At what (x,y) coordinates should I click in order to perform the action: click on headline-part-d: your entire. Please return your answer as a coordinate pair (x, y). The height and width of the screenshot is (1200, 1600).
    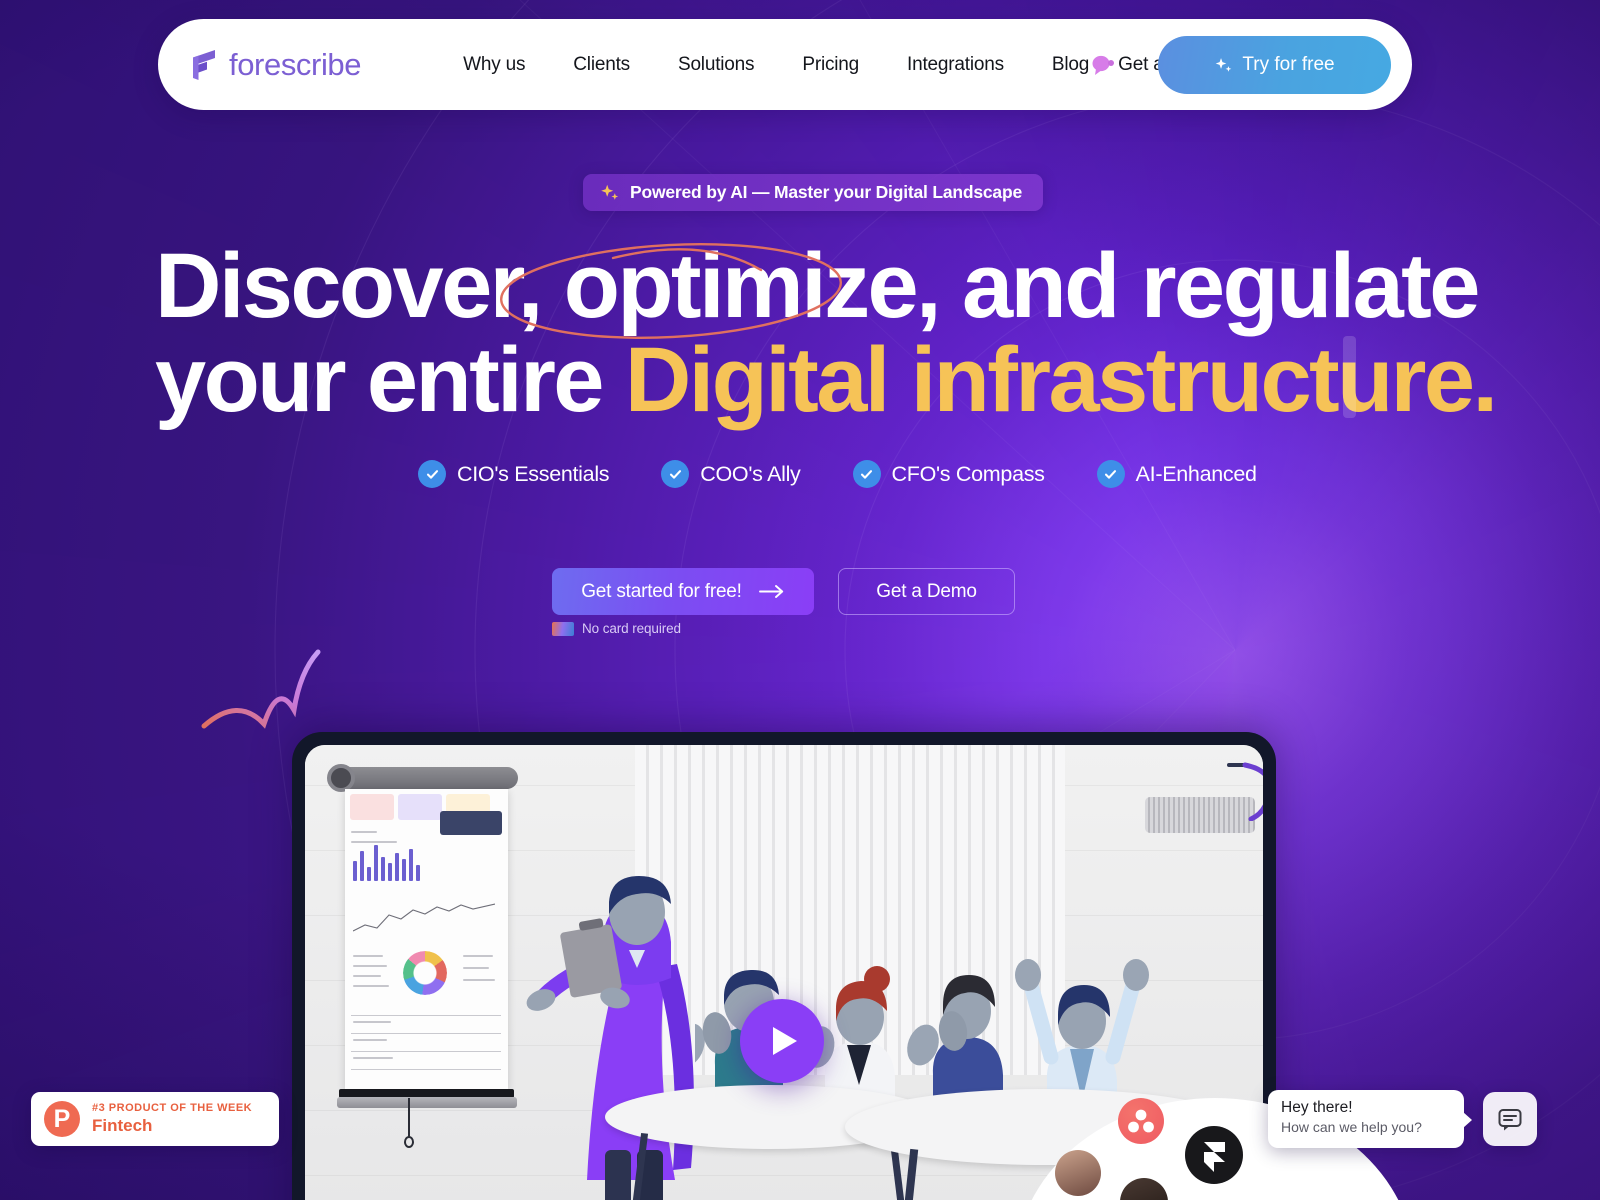
    Looking at the image, I should click on (390, 379).